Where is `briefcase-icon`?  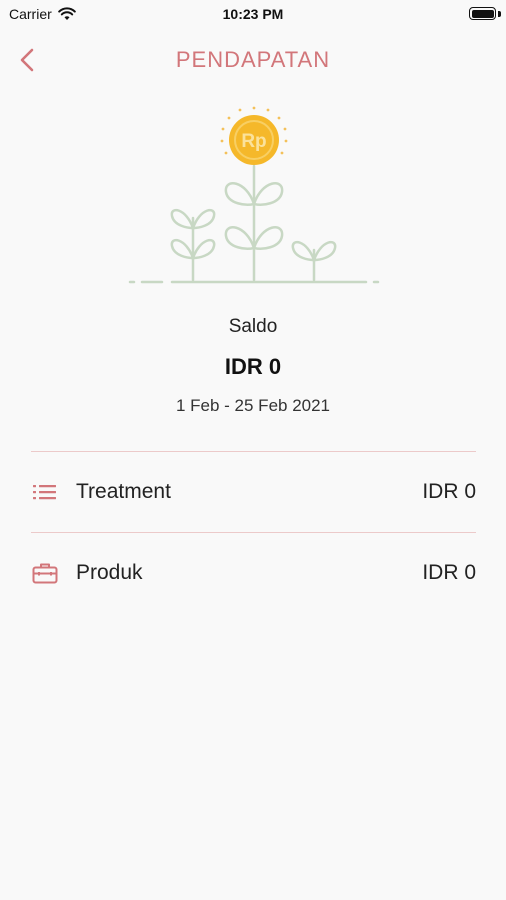 briefcase-icon is located at coordinates (45, 573).